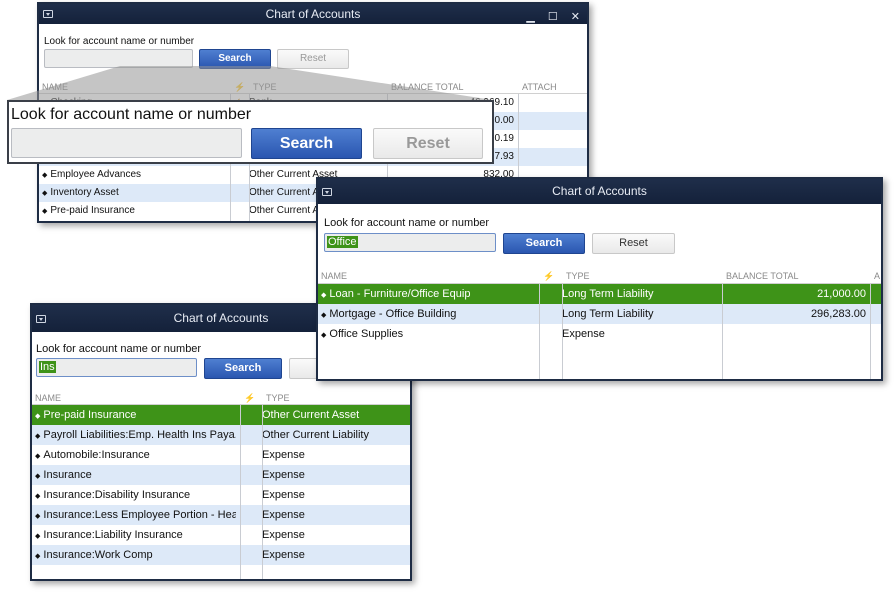 Image resolution: width=895 pixels, height=593 pixels. I want to click on cell-name-text: Insurance, so click(67, 475).